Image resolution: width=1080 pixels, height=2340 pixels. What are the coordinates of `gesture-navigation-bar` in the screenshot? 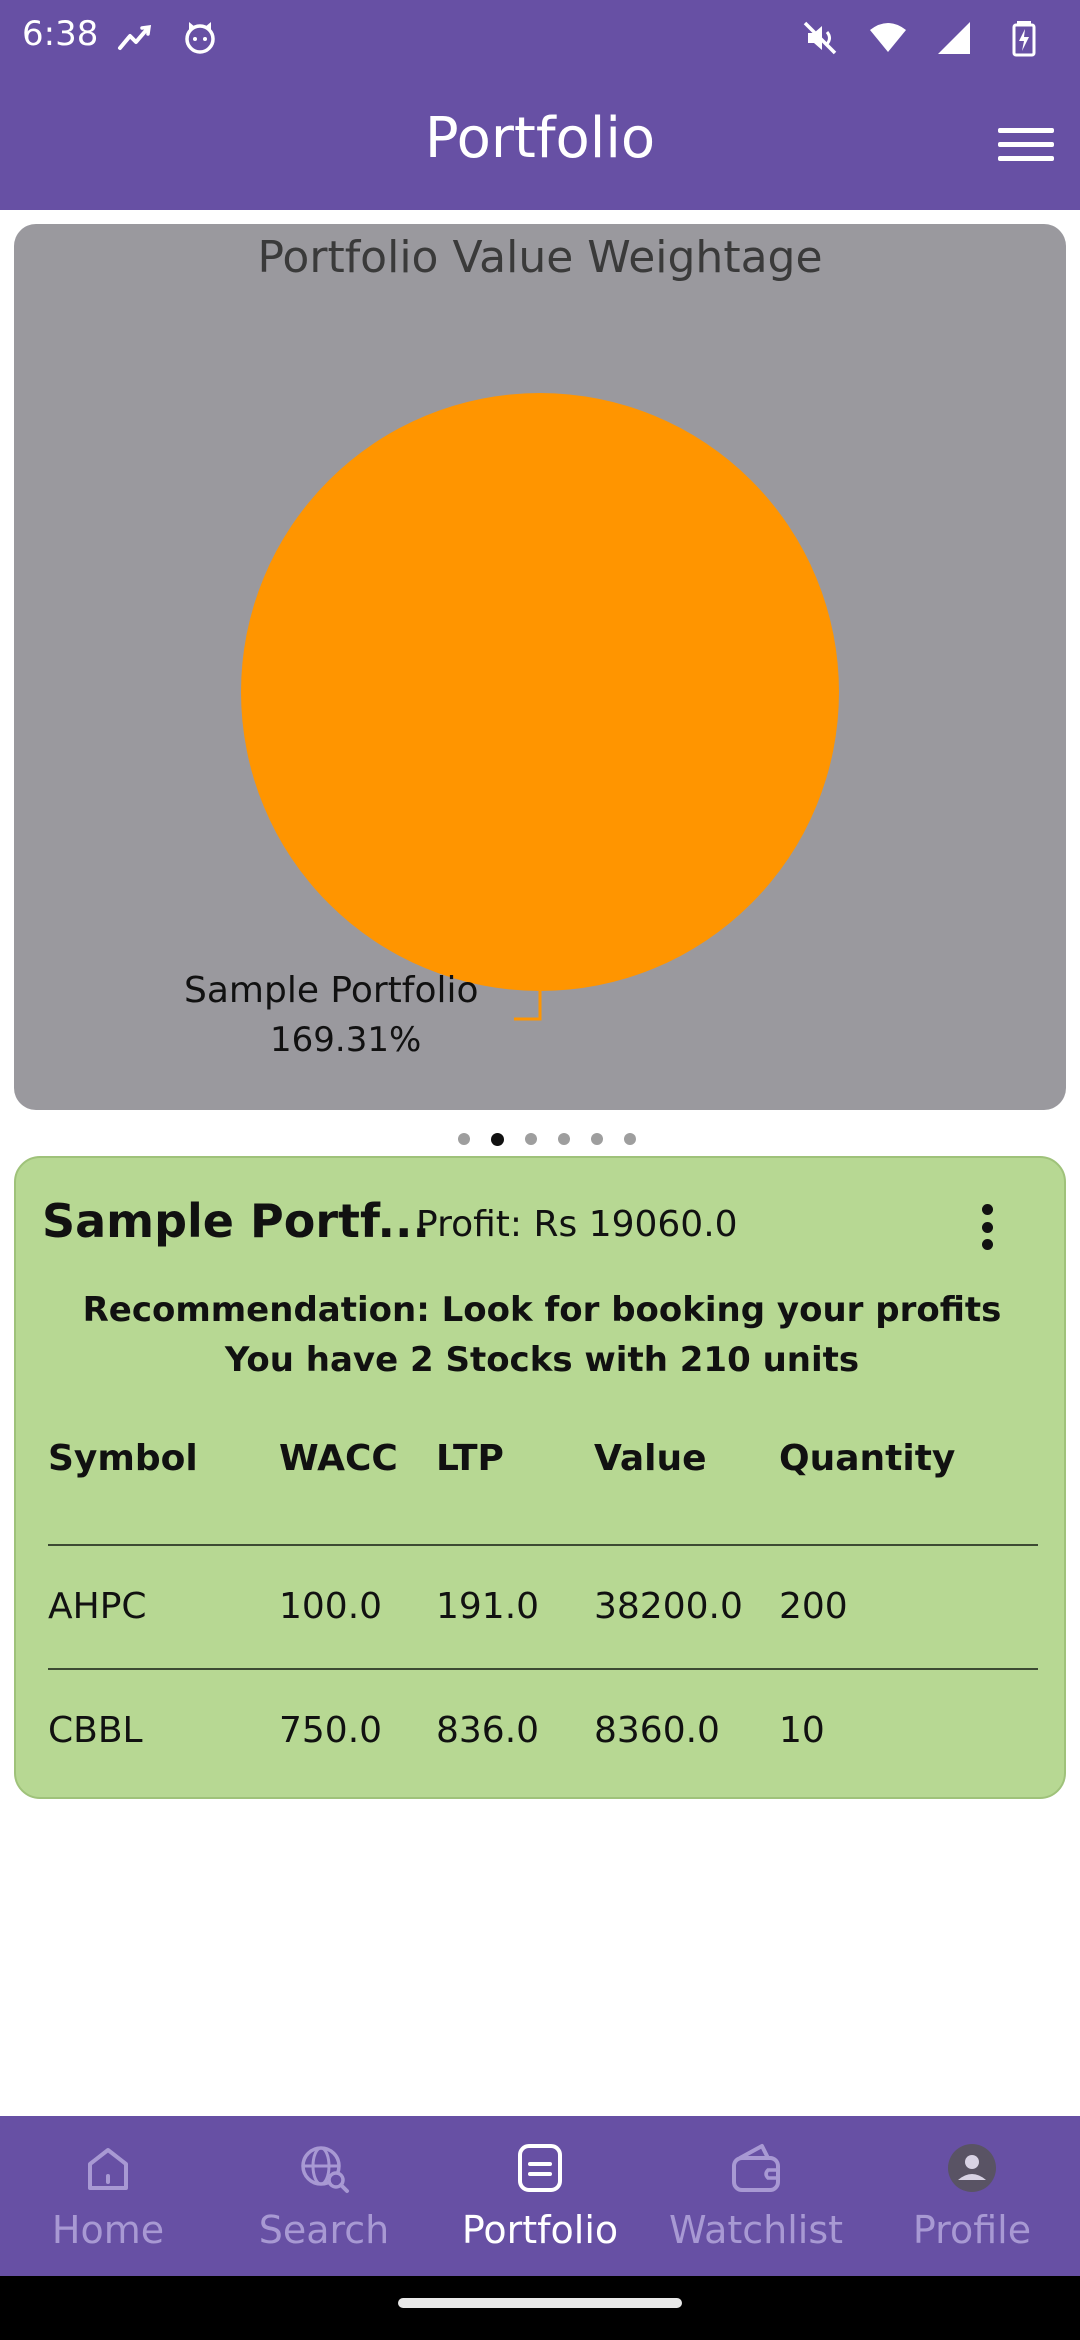 It's located at (540, 2308).